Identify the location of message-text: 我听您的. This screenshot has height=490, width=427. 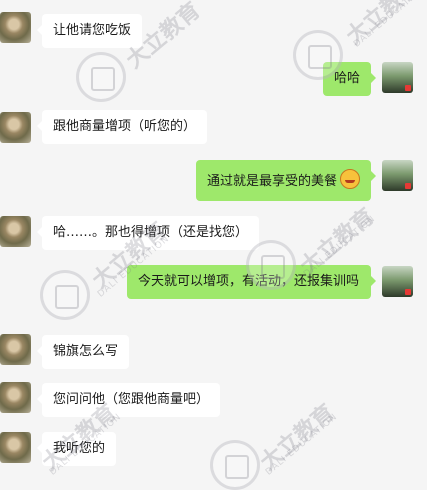
(79, 448).